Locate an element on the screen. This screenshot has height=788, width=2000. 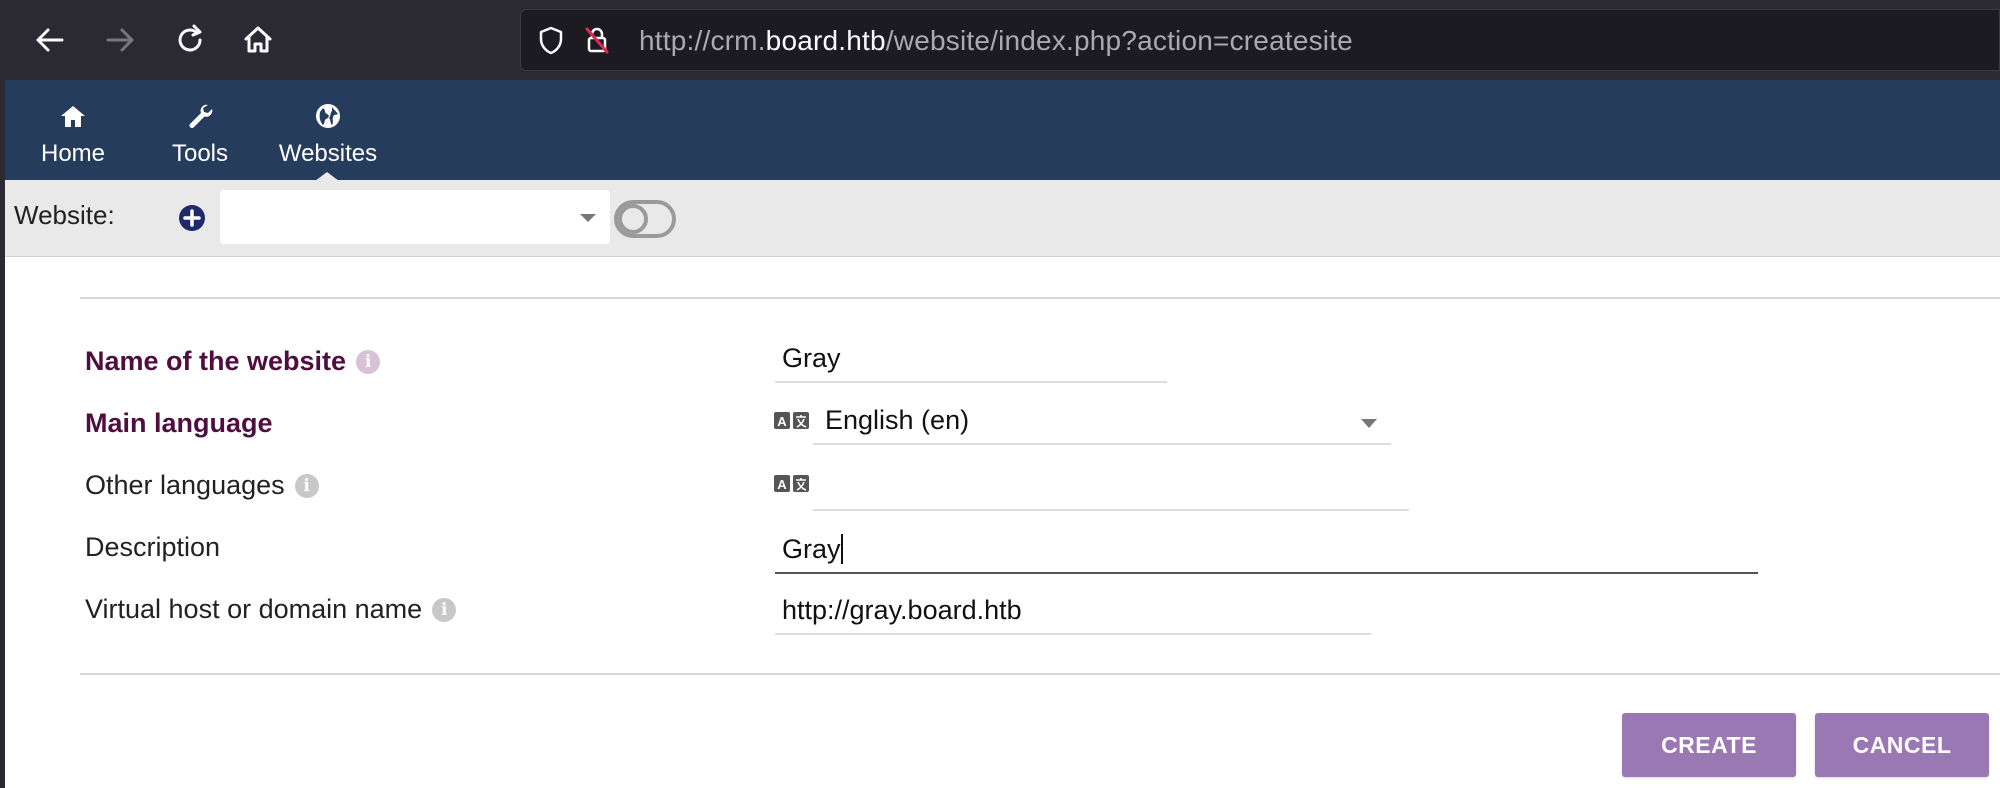
url-path: /website/index.php?action=createsite is located at coordinates (1119, 40).